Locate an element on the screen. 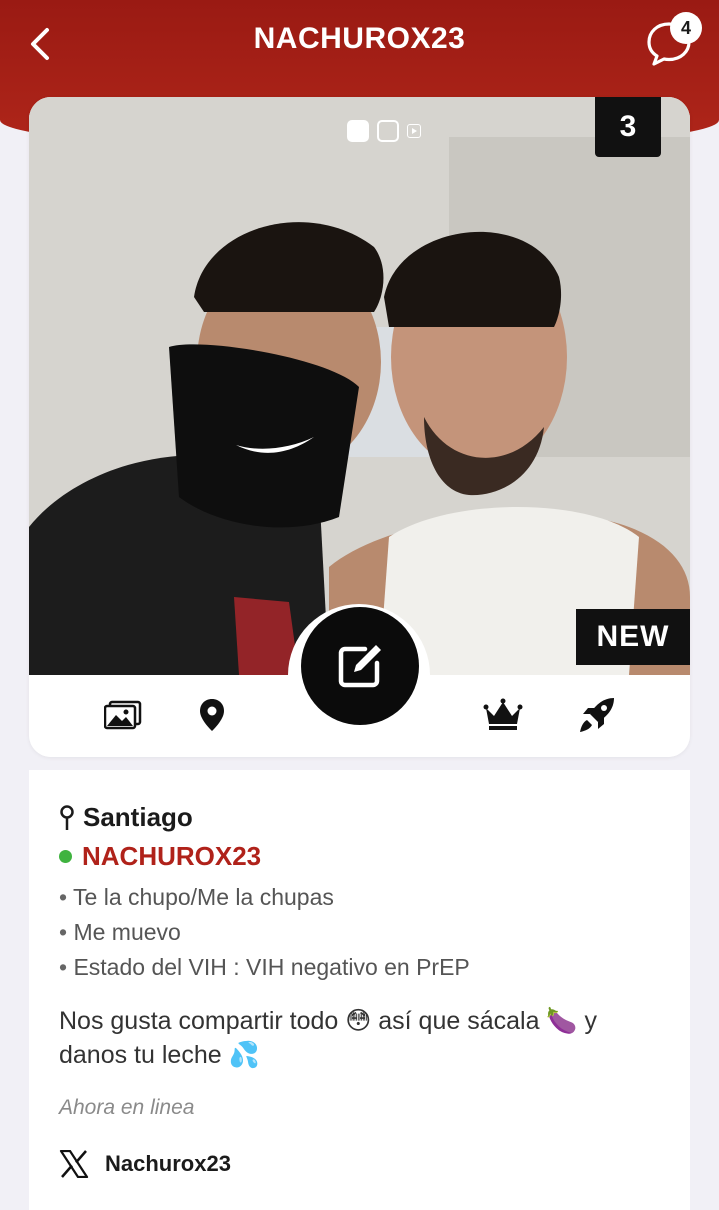 This screenshot has height=1210, width=719. boost-button is located at coordinates (597, 715).